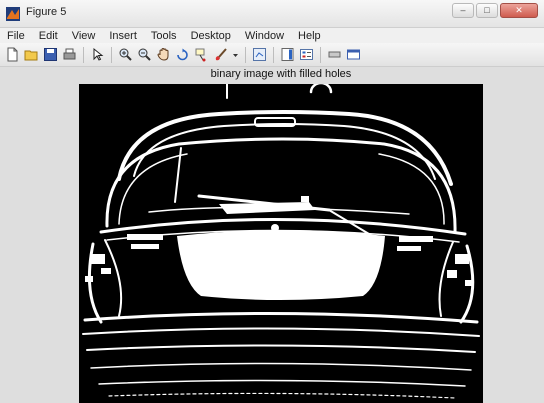 Image resolution: width=544 pixels, height=403 pixels. What do you see at coordinates (287, 54) in the screenshot?
I see `colorbar-icon` at bounding box center [287, 54].